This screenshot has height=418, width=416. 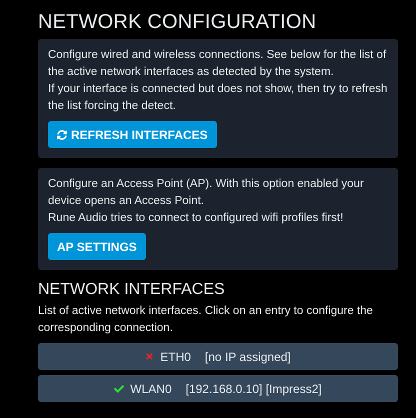 What do you see at coordinates (218, 64) in the screenshot?
I see `panel-text: Configure wired and wireless connections. See below for the list of the active network interfaces as detected by the system.` at bounding box center [218, 64].